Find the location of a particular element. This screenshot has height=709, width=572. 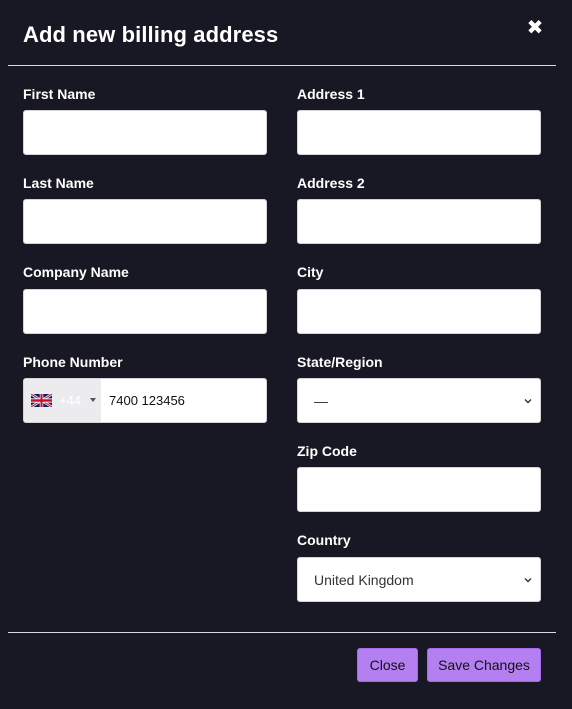

footer-divider is located at coordinates (282, 632).